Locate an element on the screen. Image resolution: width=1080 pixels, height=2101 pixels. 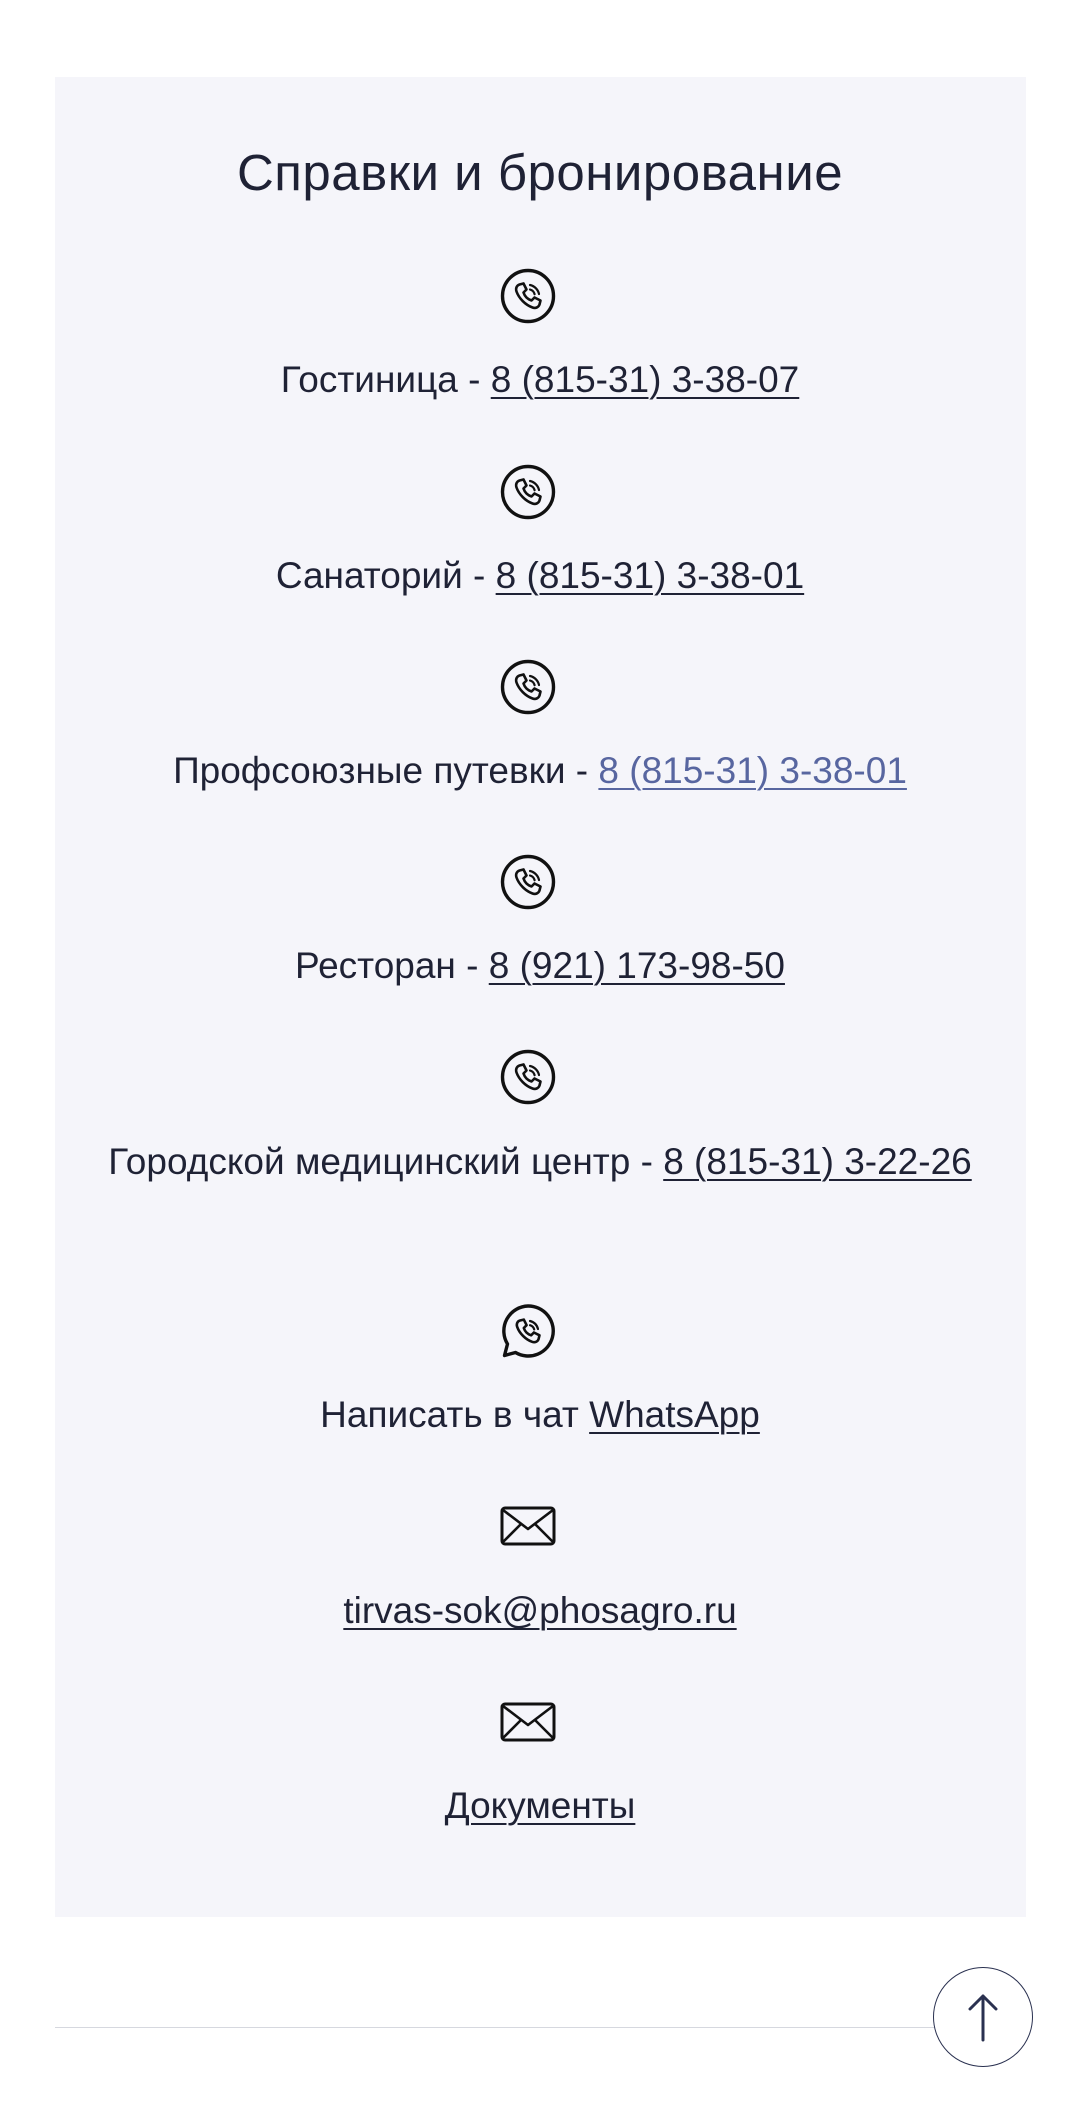
footer-divider is located at coordinates (517, 2027).